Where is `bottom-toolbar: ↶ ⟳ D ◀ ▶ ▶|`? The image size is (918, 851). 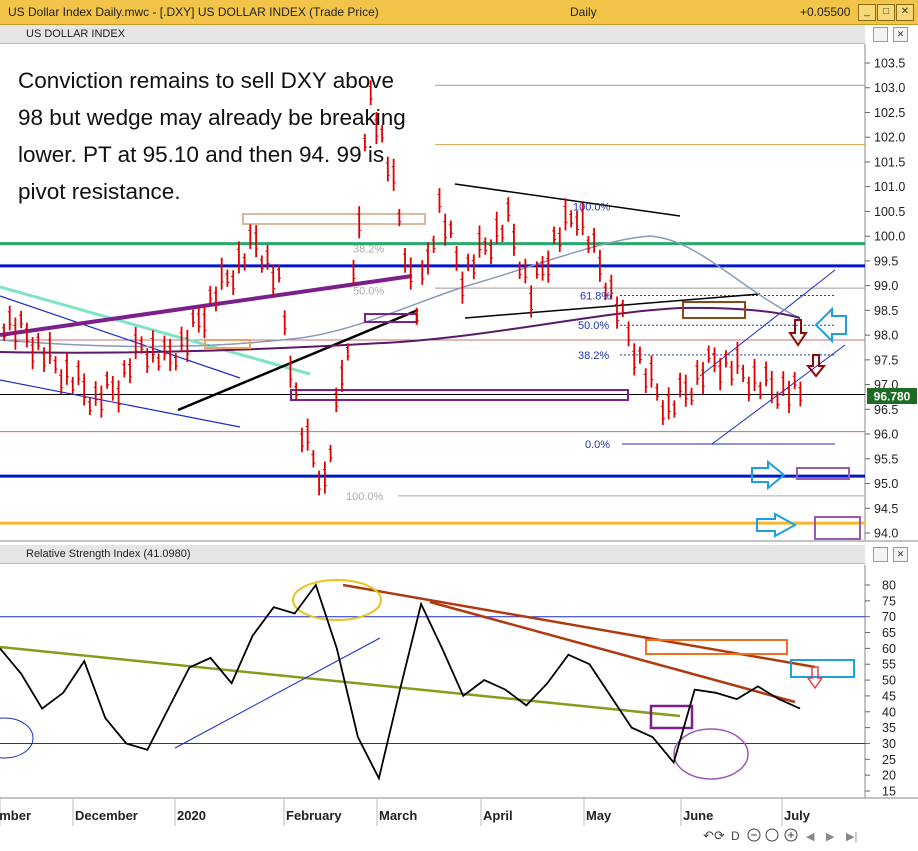 bottom-toolbar: ↶ ⟳ D ◀ ▶ ▶| is located at coordinates (780, 835).